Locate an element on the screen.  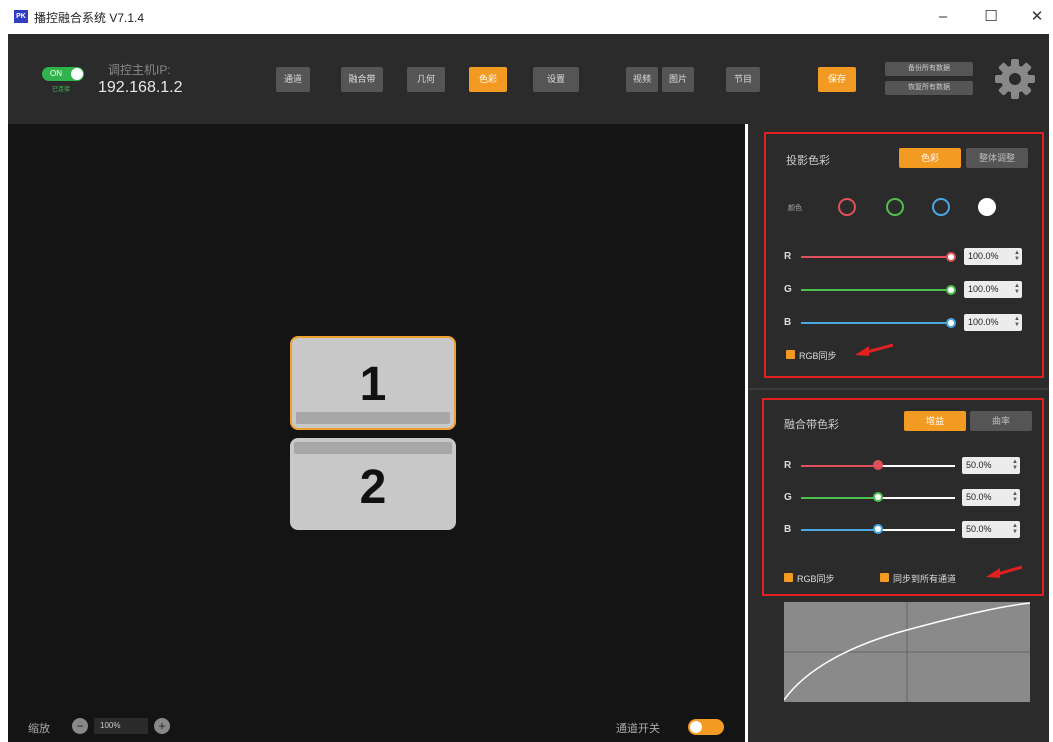
blend-color-title: 融合带色彩 is located at coordinates (811, 425).